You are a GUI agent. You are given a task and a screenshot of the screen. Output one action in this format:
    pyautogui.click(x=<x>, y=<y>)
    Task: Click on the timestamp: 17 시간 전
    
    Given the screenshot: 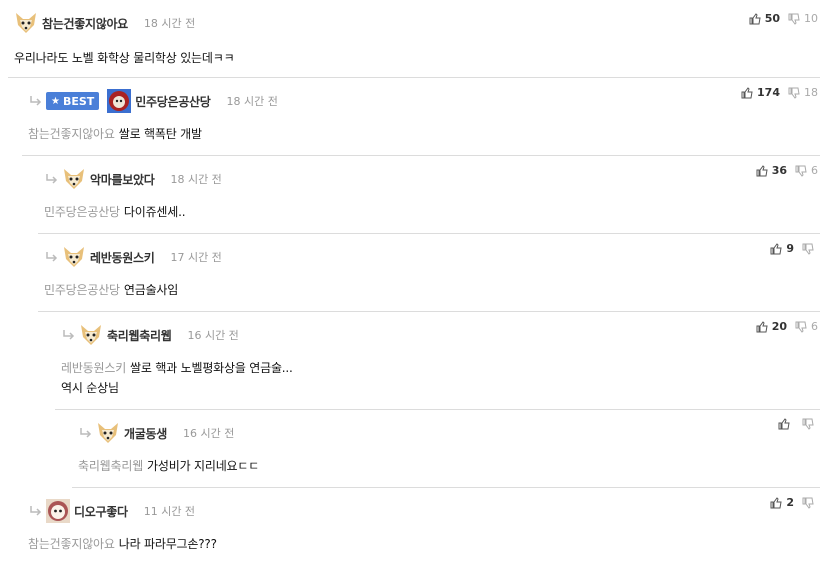 What is the action you would take?
    pyautogui.click(x=196, y=257)
    